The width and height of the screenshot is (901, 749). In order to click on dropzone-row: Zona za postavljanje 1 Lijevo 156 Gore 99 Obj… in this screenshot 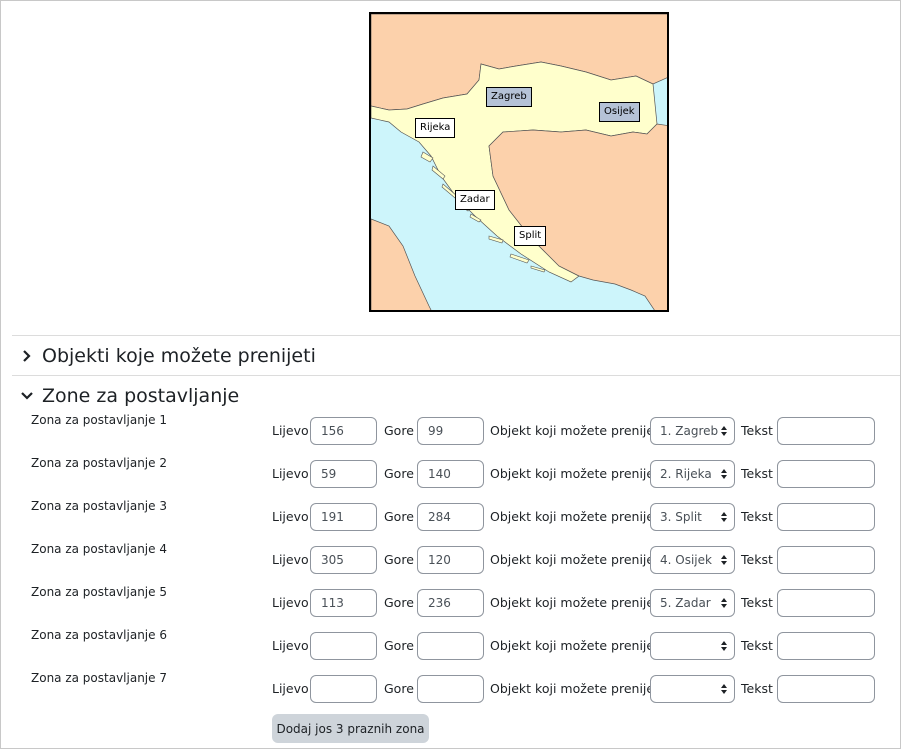, I will do `click(450, 430)`.